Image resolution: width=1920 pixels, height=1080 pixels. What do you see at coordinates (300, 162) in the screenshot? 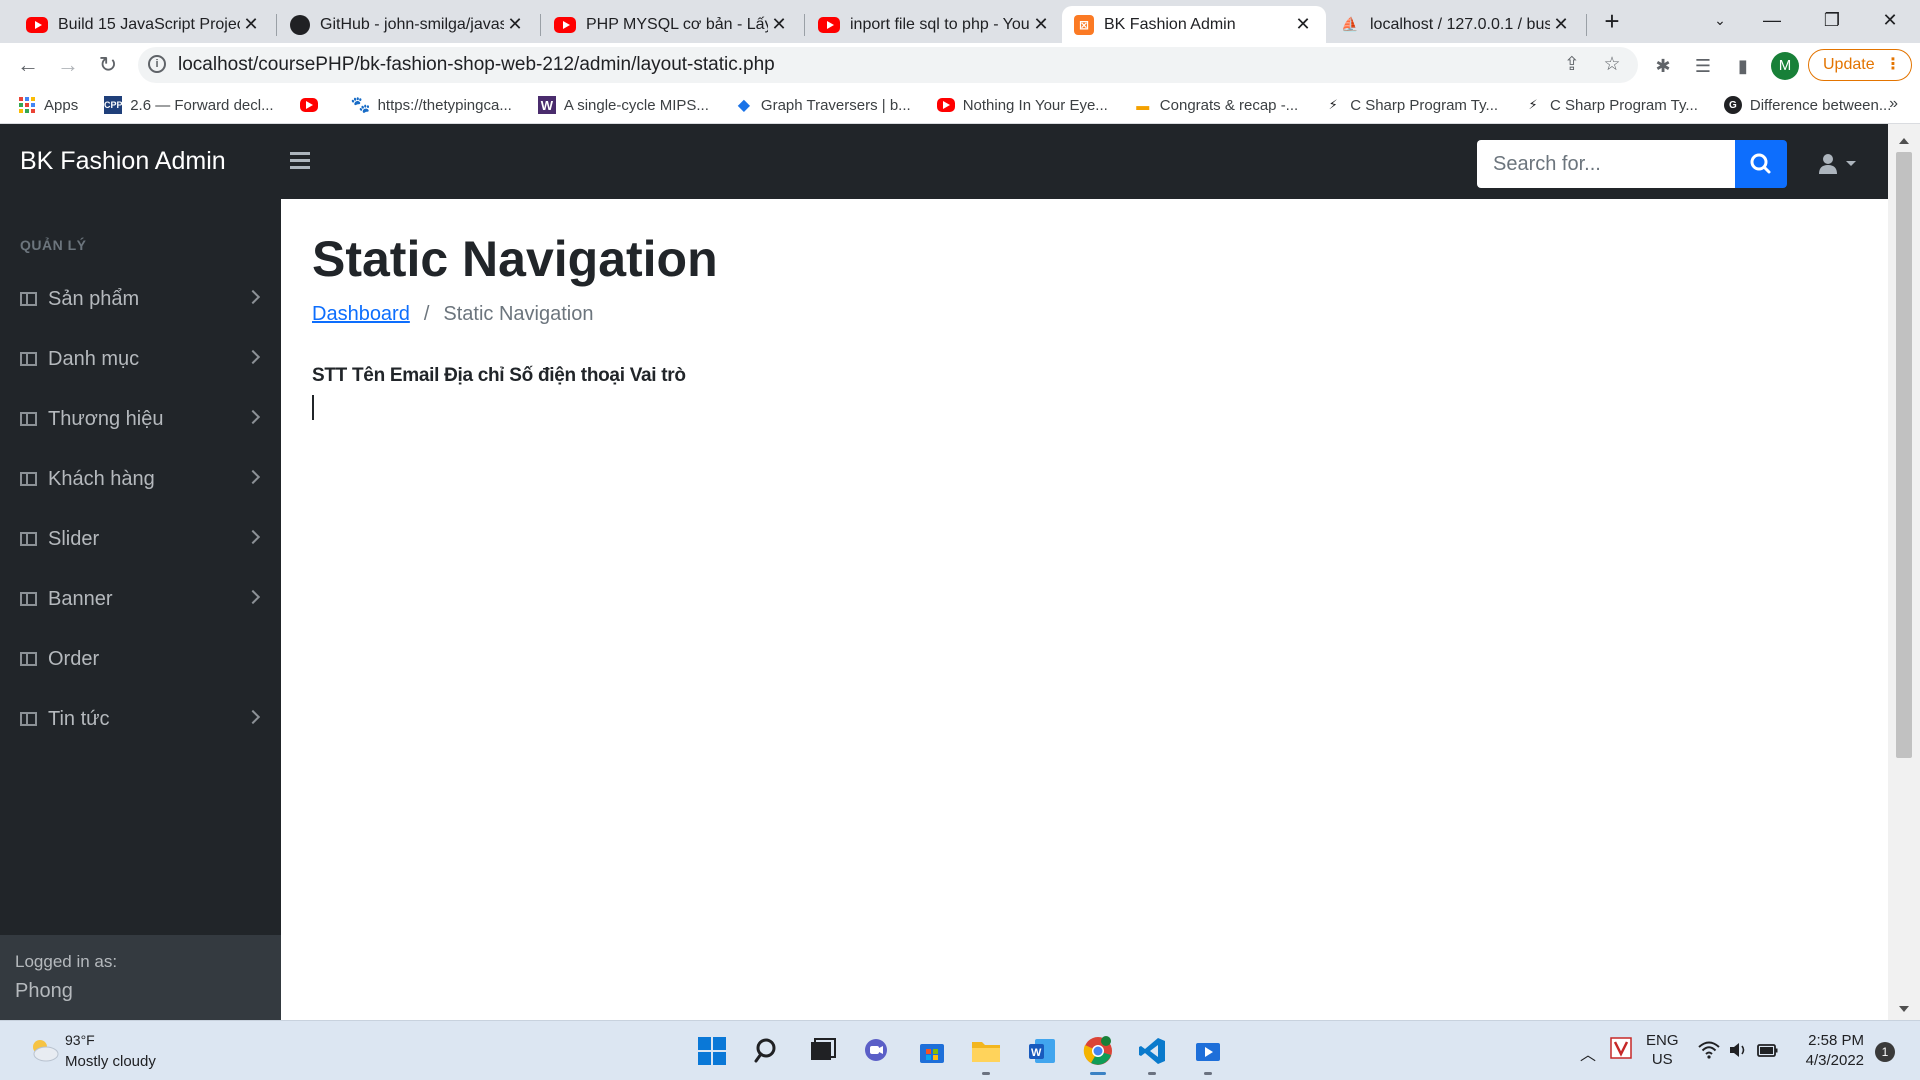
I see `sidebar-toggle-icon` at bounding box center [300, 162].